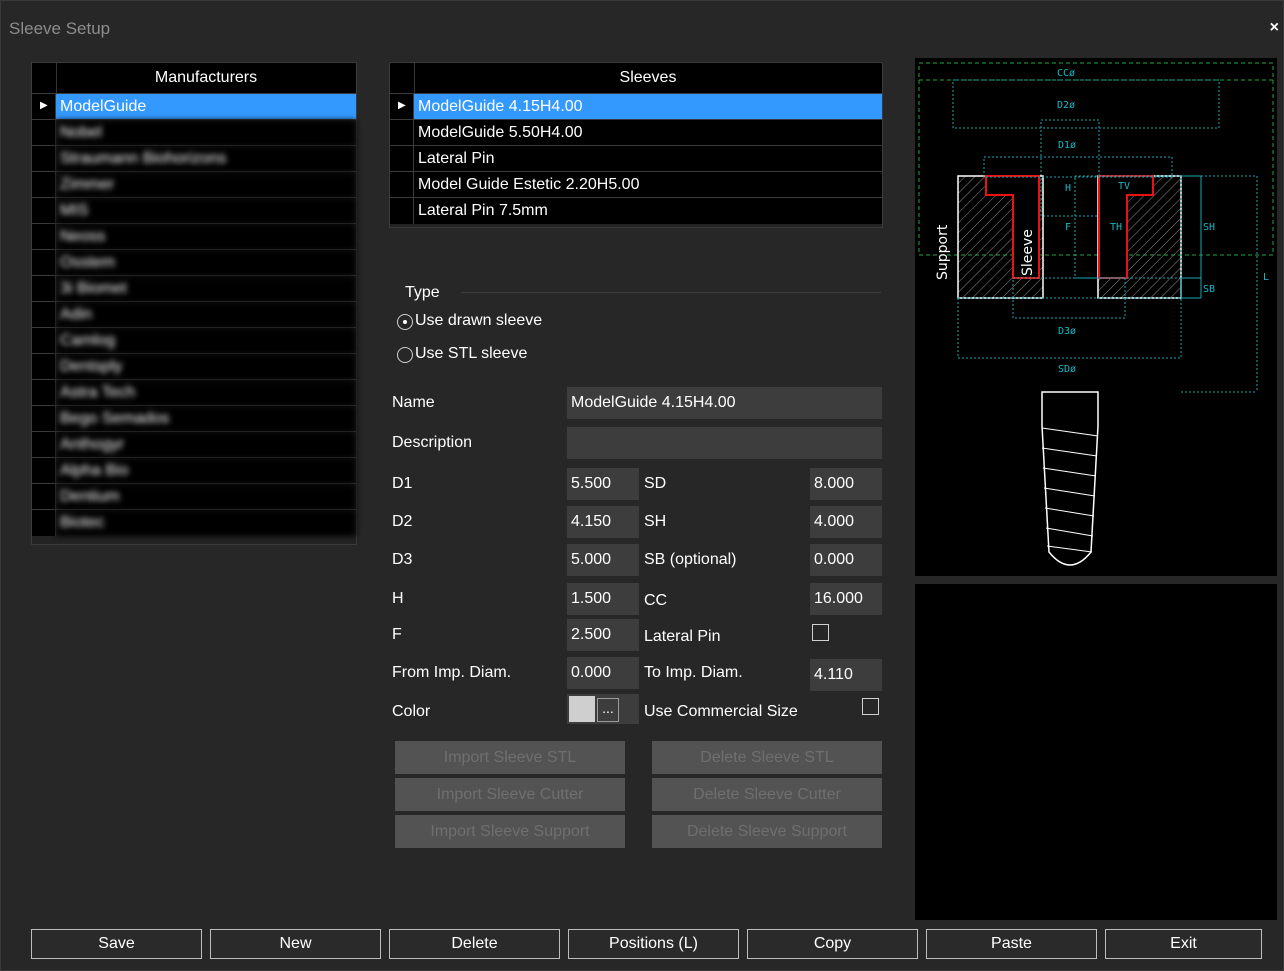 The width and height of the screenshot is (1284, 971). I want to click on use-stl-sleeve-label: Use STL sleeve, so click(471, 354).